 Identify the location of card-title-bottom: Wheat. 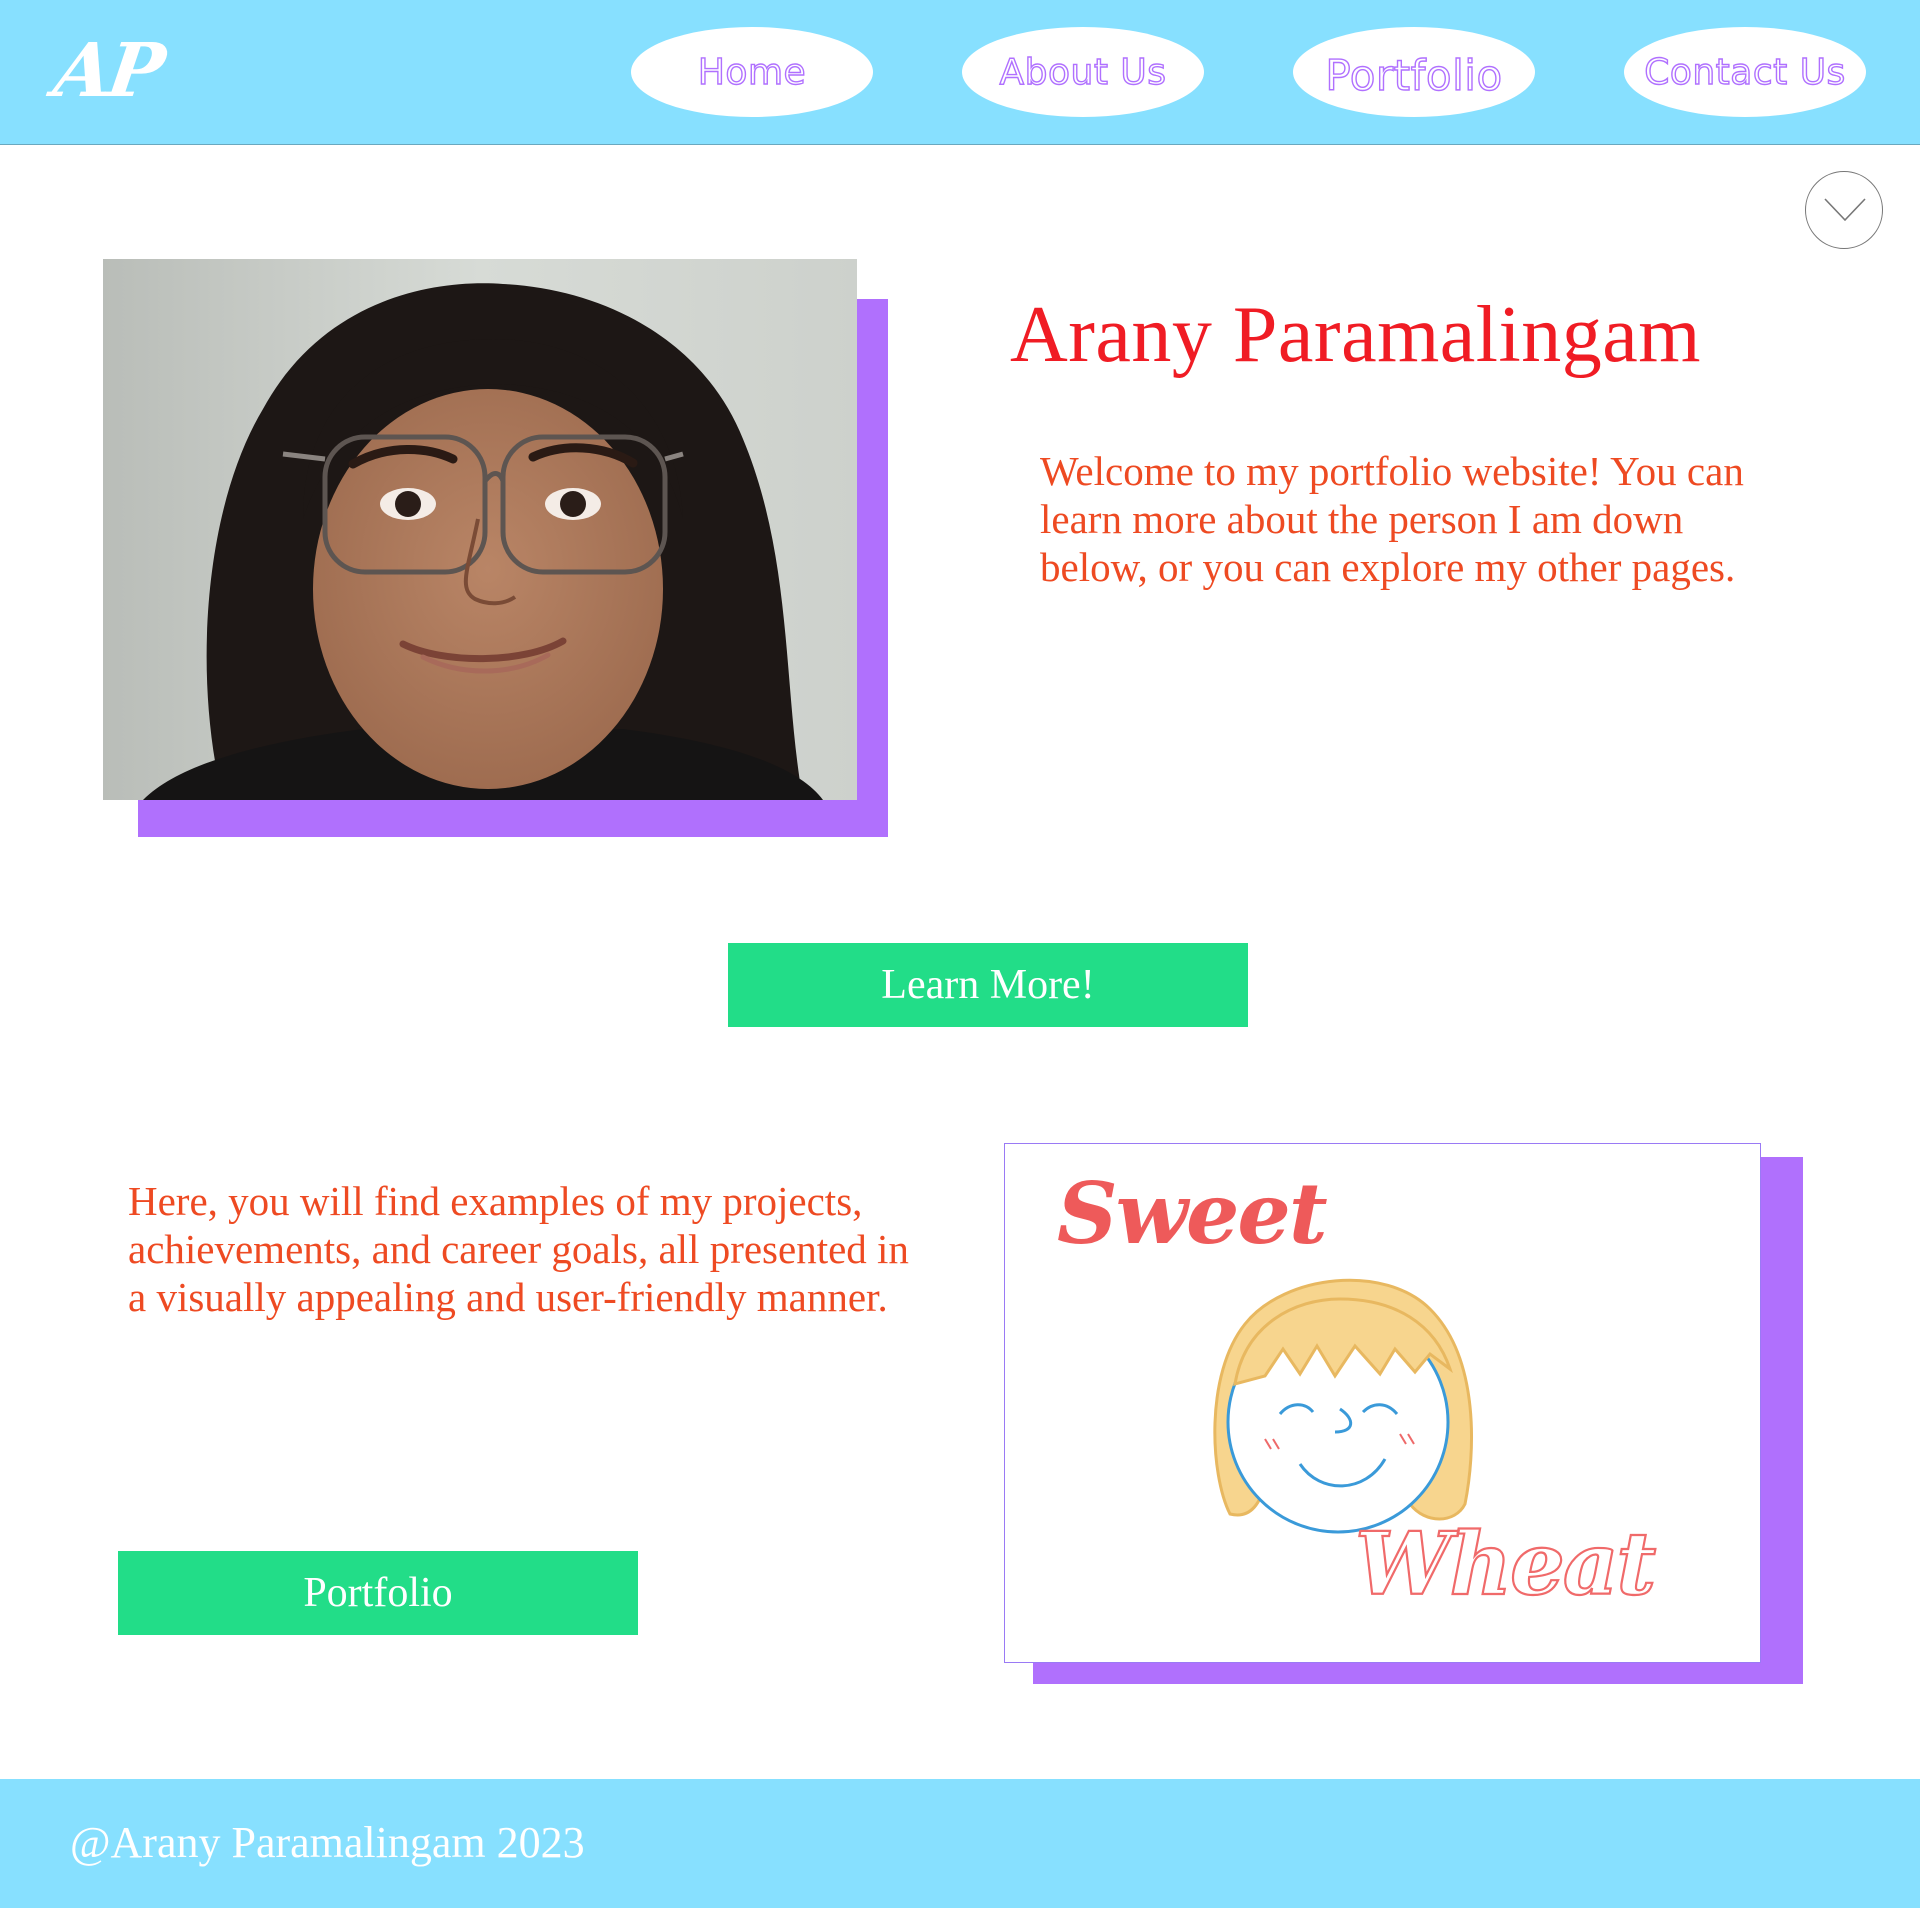
(1505, 1564).